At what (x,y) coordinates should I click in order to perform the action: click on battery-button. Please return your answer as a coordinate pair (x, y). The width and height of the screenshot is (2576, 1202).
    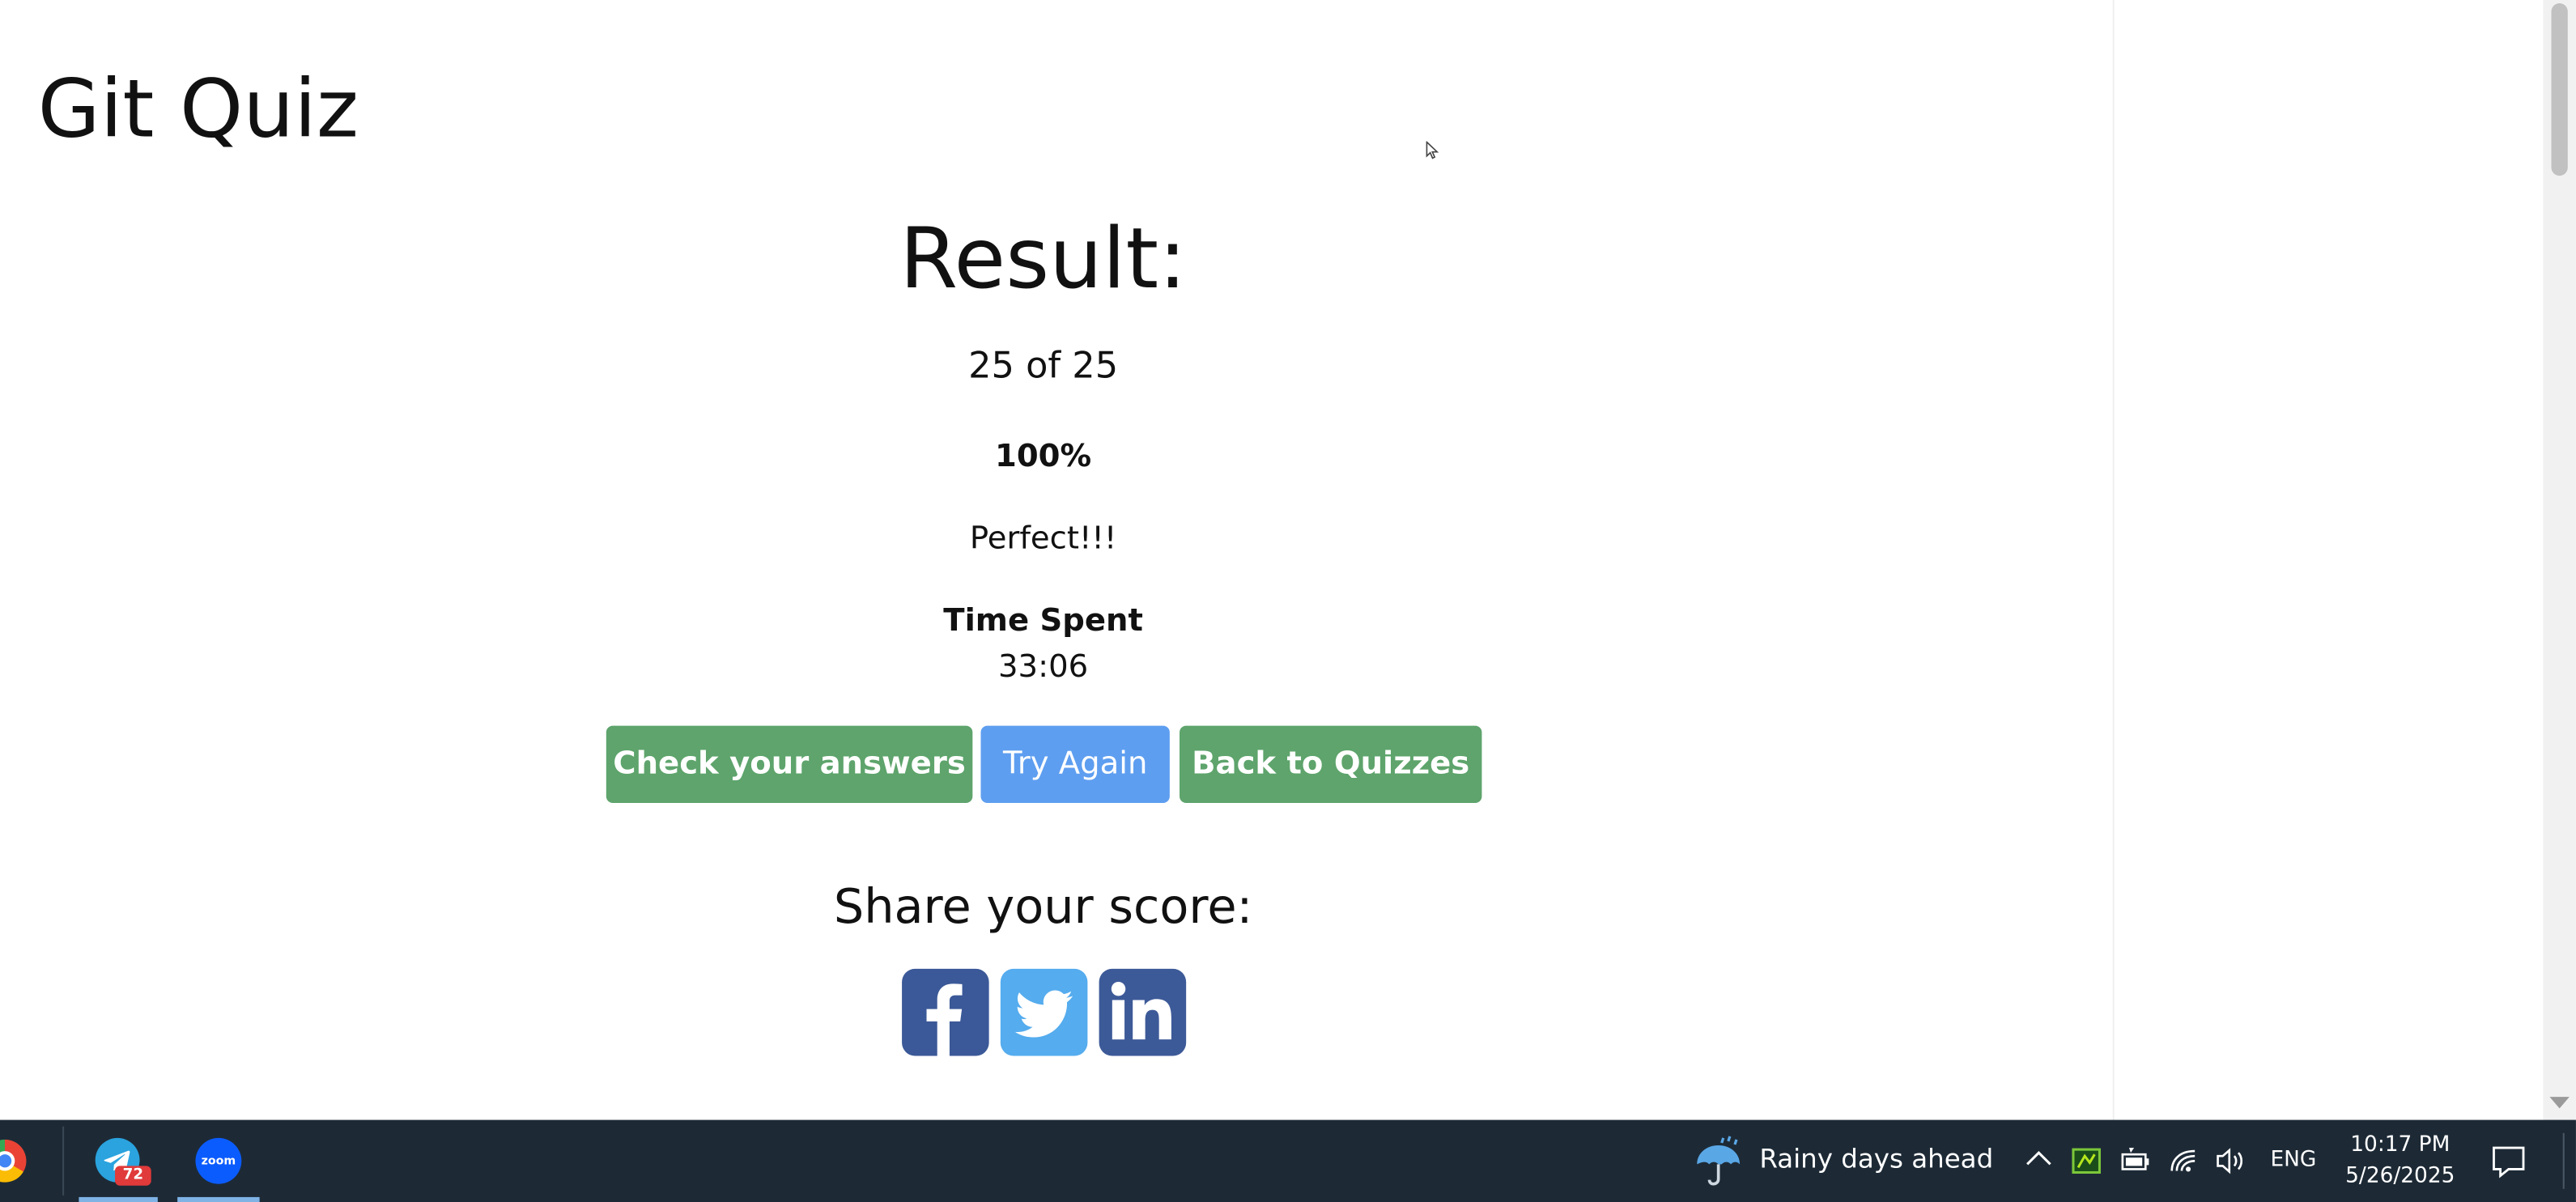
    Looking at the image, I should click on (2137, 1161).